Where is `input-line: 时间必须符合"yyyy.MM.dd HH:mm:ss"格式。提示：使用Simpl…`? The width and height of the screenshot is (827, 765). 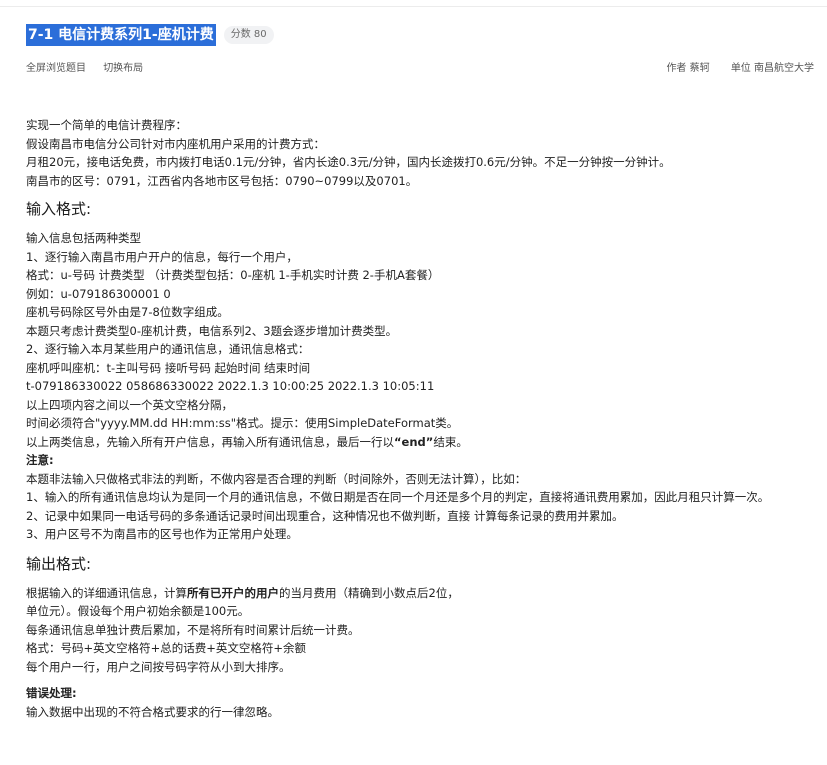
input-line: 时间必须符合"yyyy.MM.dd HH:mm:ss"格式。提示：使用Simpl… is located at coordinates (242, 423).